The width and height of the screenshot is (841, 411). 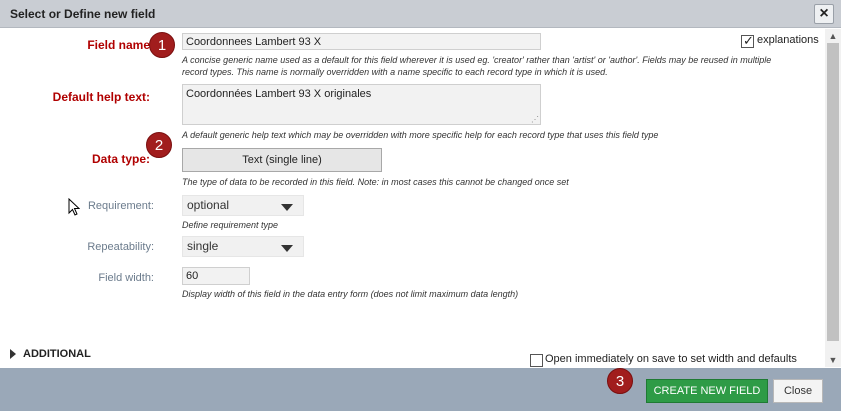 I want to click on repeatability-label: Repeatability:, so click(x=120, y=247).